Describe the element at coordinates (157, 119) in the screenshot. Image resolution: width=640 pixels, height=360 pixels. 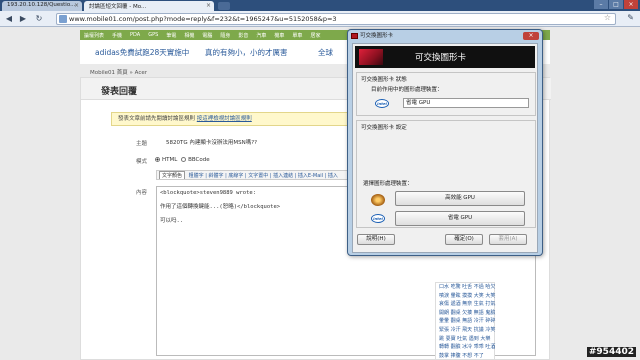
I see `notice-text: 發表文章前請先閱讀討論區規則` at that location.